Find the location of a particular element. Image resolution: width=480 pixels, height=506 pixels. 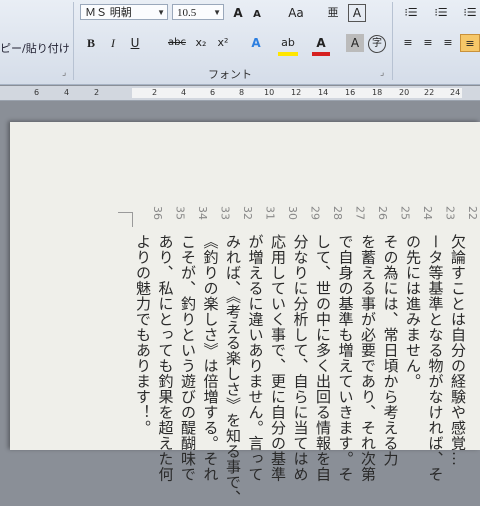

ruler-tick: 24 is located at coordinates (455, 92).